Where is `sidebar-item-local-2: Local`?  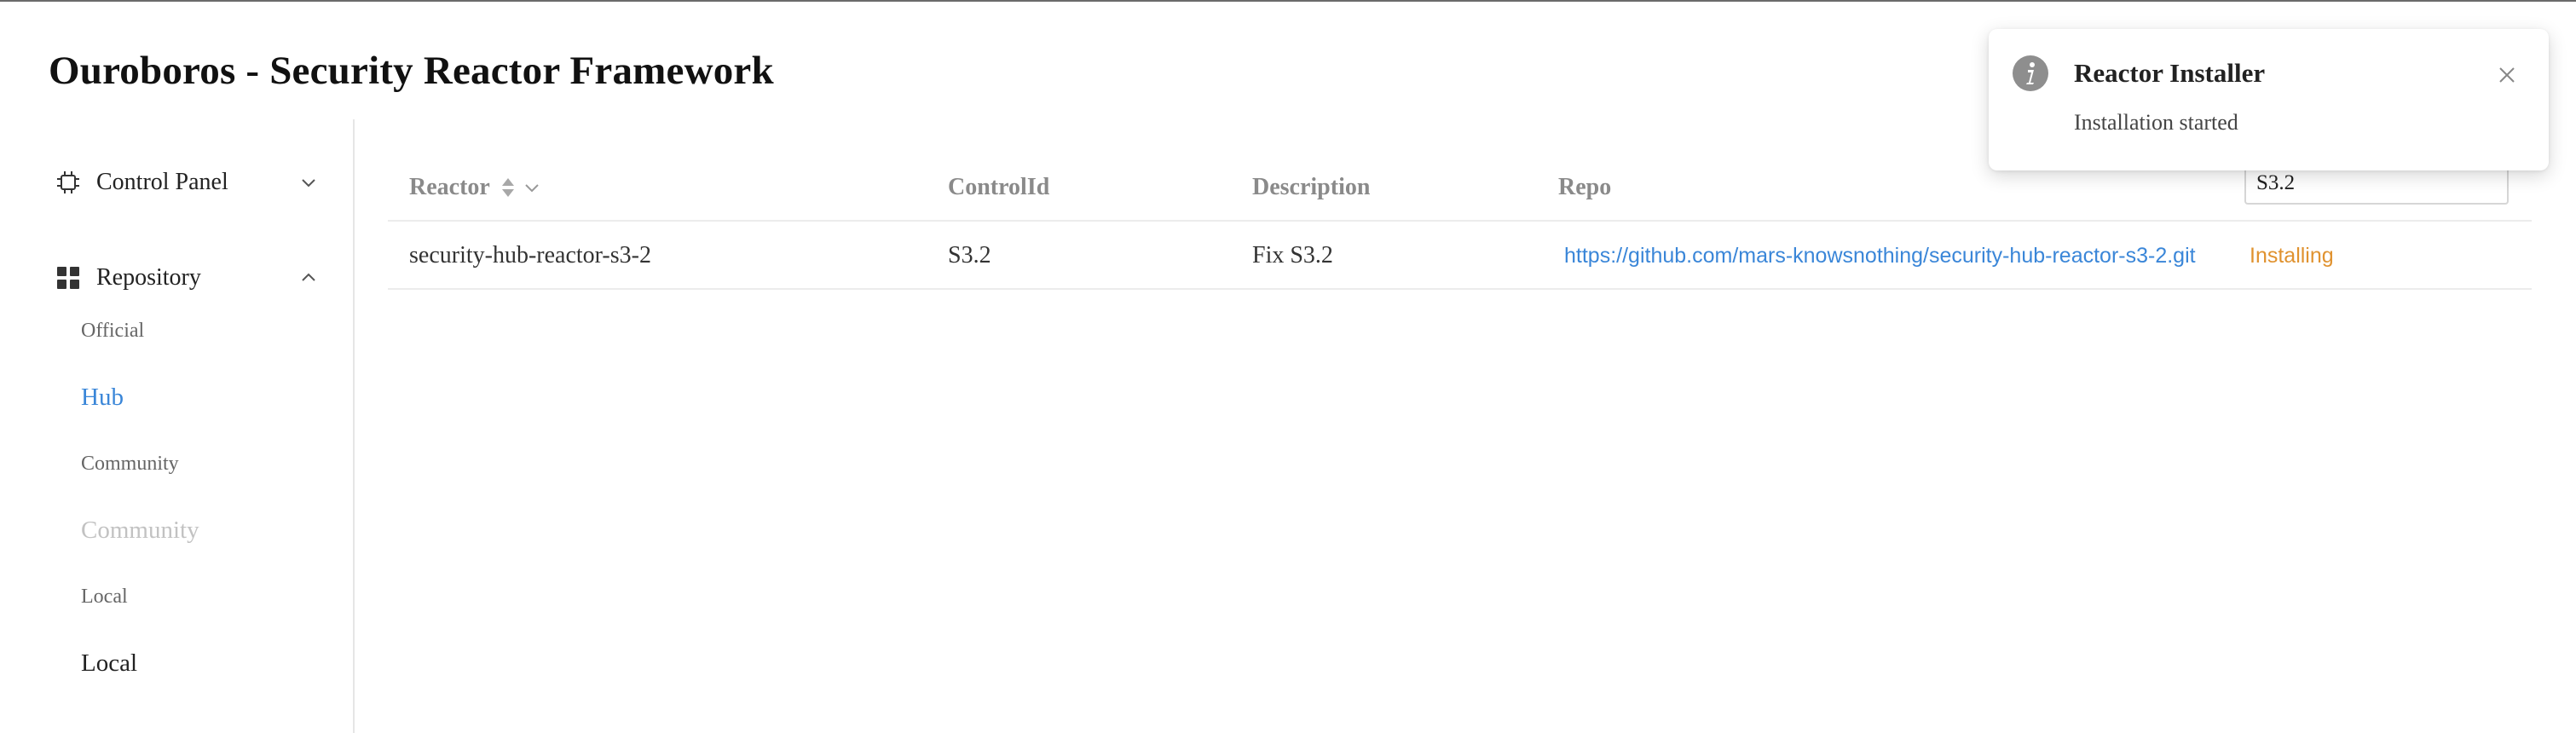
sidebar-item-local-2: Local is located at coordinates (209, 663).